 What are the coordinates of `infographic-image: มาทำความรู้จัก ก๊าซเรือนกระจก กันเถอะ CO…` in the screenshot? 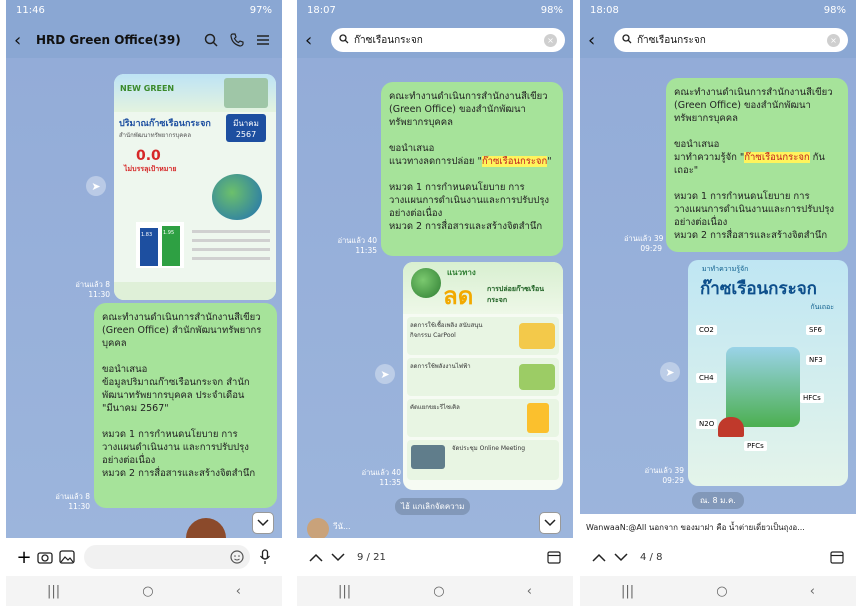 It's located at (768, 373).